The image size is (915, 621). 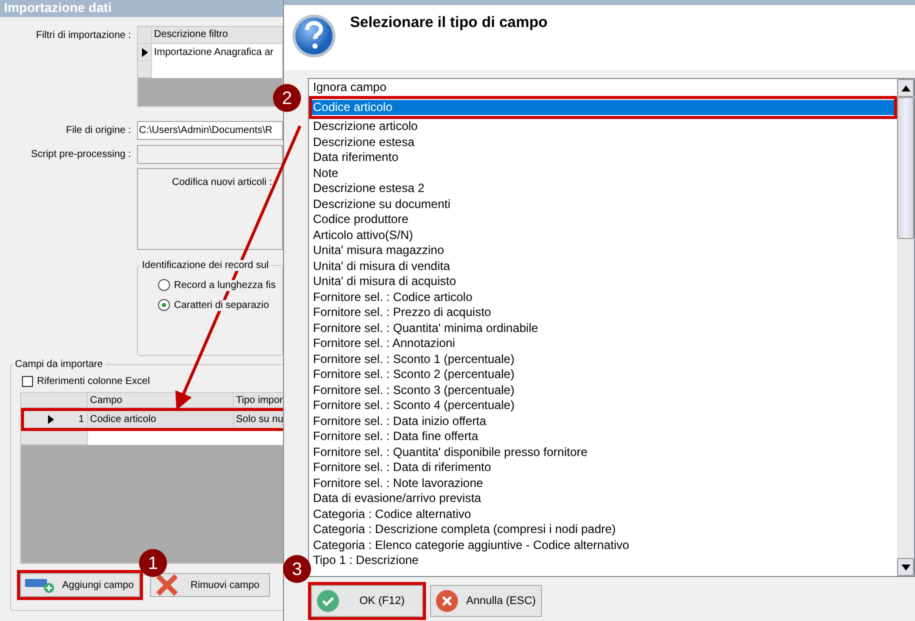 What do you see at coordinates (603, 88) in the screenshot?
I see `list-item: Ignora campo` at bounding box center [603, 88].